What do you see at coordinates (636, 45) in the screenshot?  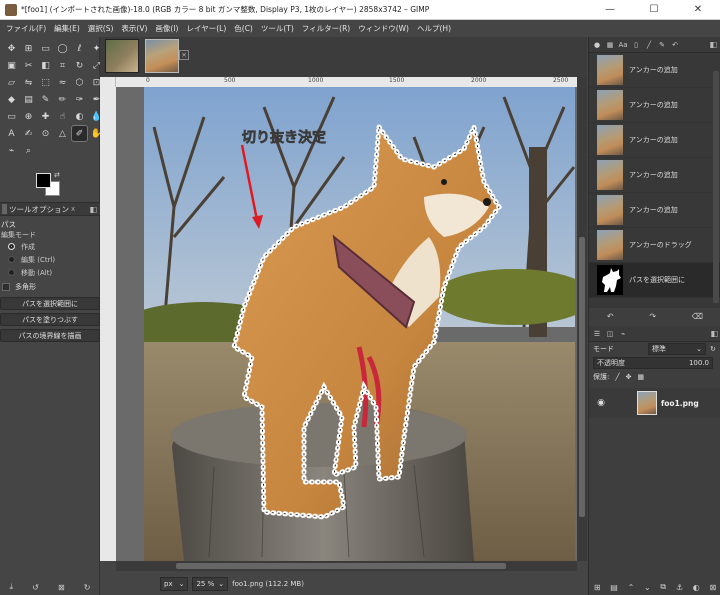 I see `document-tab-icon: ▯` at bounding box center [636, 45].